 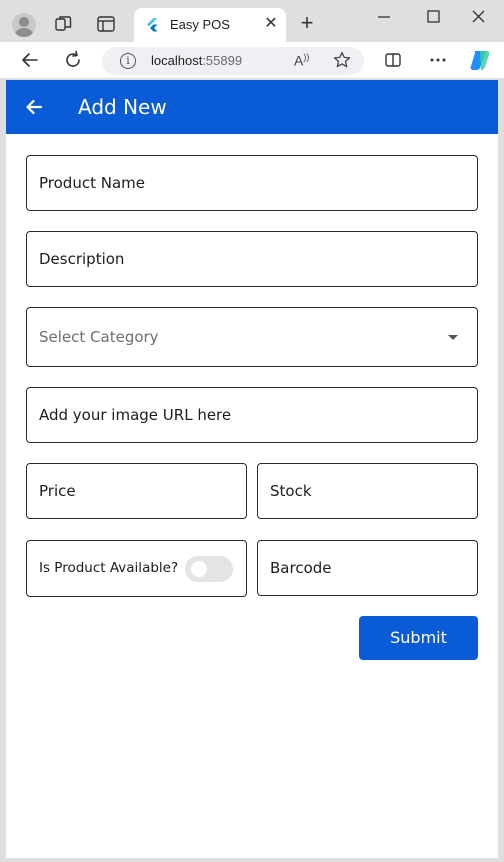 I want to click on address-bar: i localhost:55899 A)), so click(x=233, y=61).